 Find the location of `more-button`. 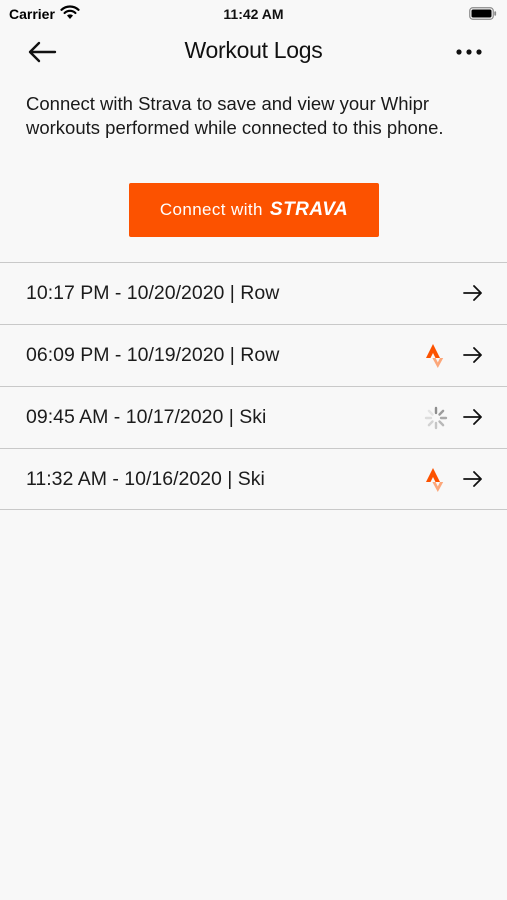

more-button is located at coordinates (469, 52).